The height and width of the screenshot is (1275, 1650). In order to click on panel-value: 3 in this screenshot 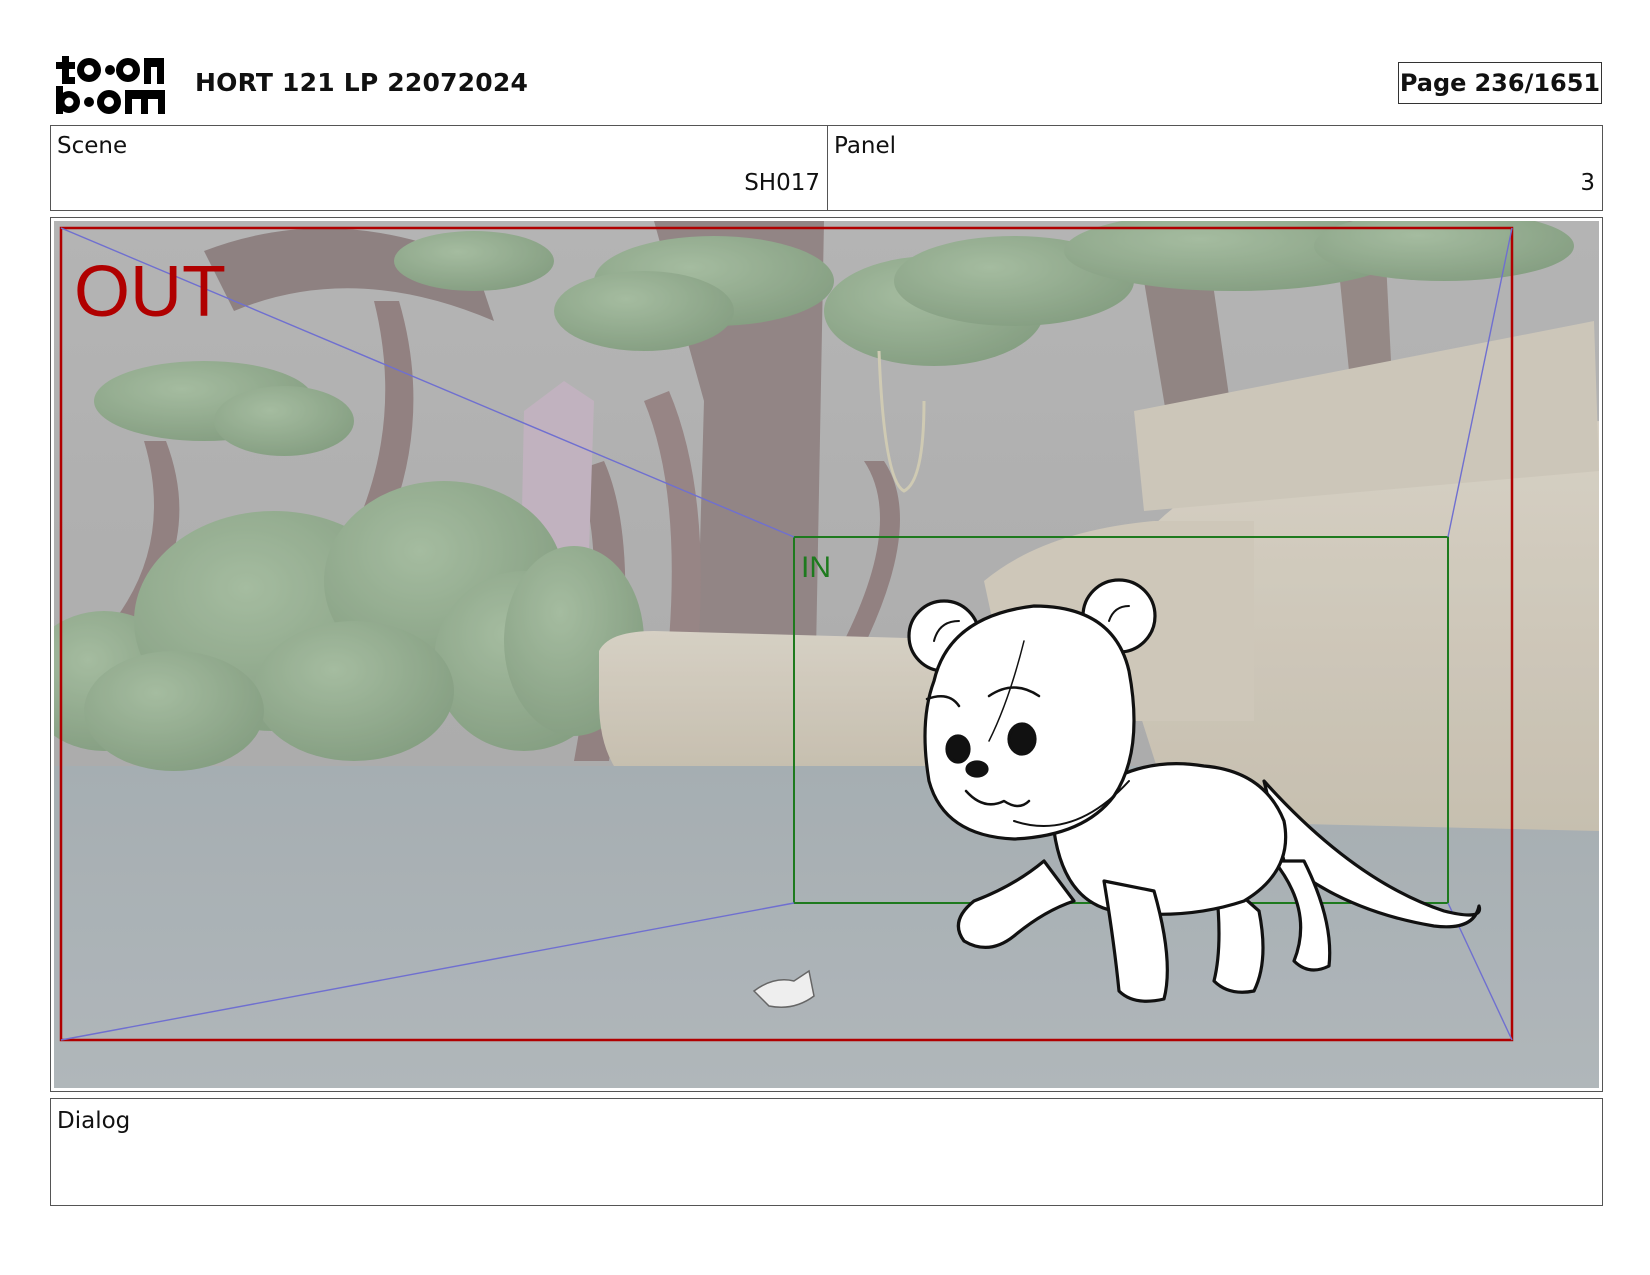, I will do `click(1587, 183)`.